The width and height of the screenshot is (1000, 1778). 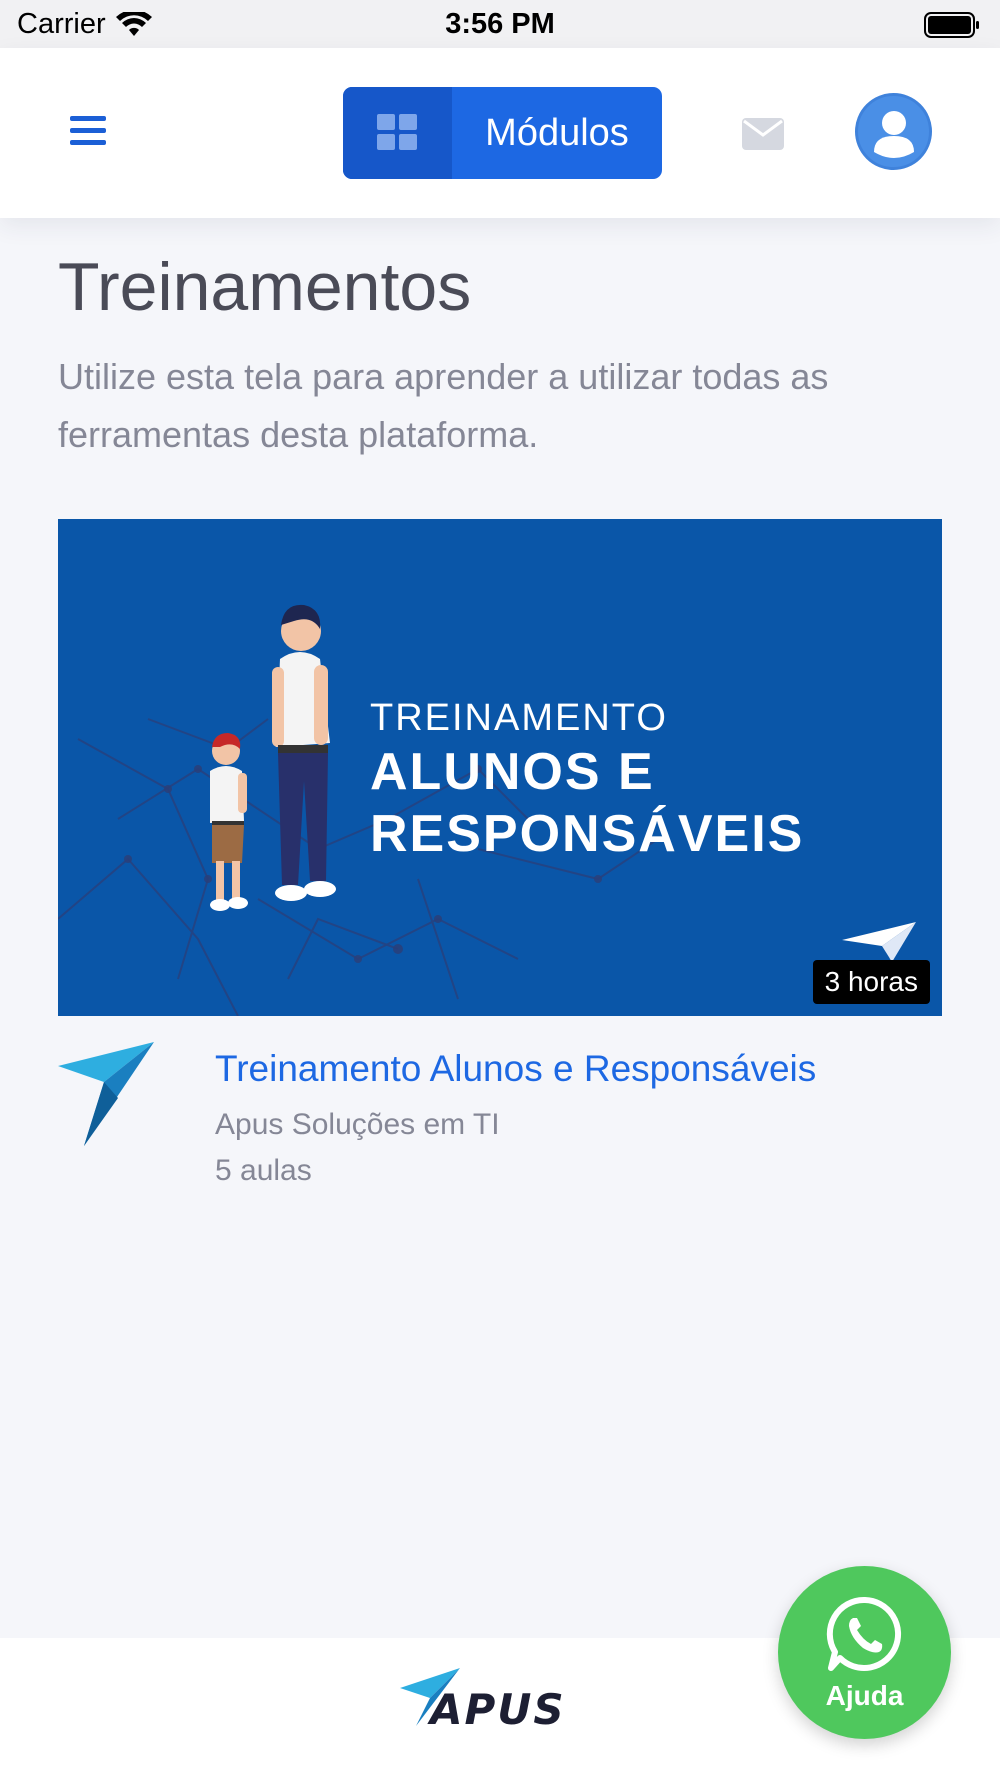 What do you see at coordinates (88, 132) in the screenshot?
I see `hamburger-icon` at bounding box center [88, 132].